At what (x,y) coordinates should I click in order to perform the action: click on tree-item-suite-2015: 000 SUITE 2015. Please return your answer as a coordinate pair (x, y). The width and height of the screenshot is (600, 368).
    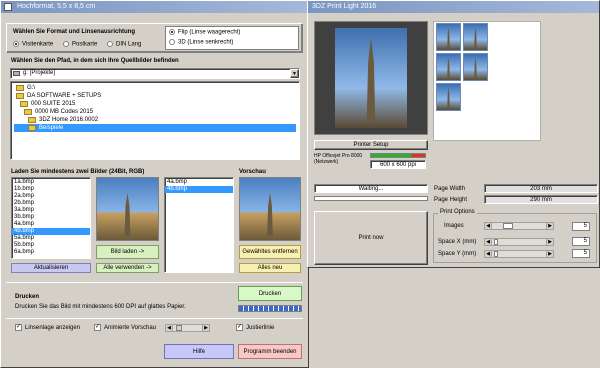
    Looking at the image, I should click on (155, 104).